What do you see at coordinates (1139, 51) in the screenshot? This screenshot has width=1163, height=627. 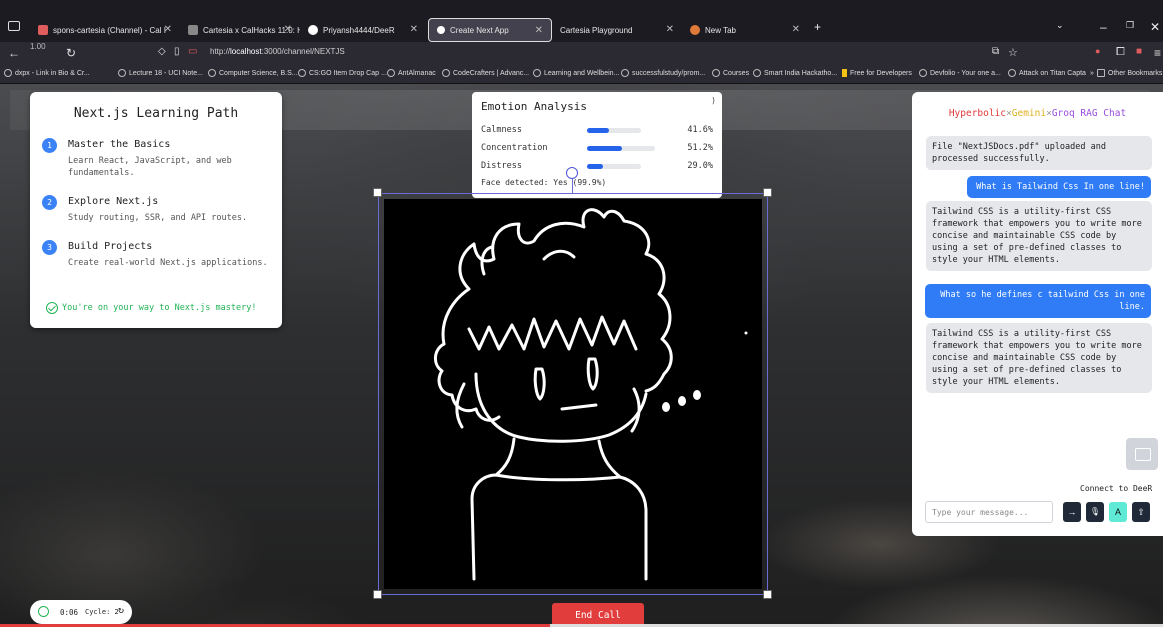 I see `ublock-icon: ■` at bounding box center [1139, 51].